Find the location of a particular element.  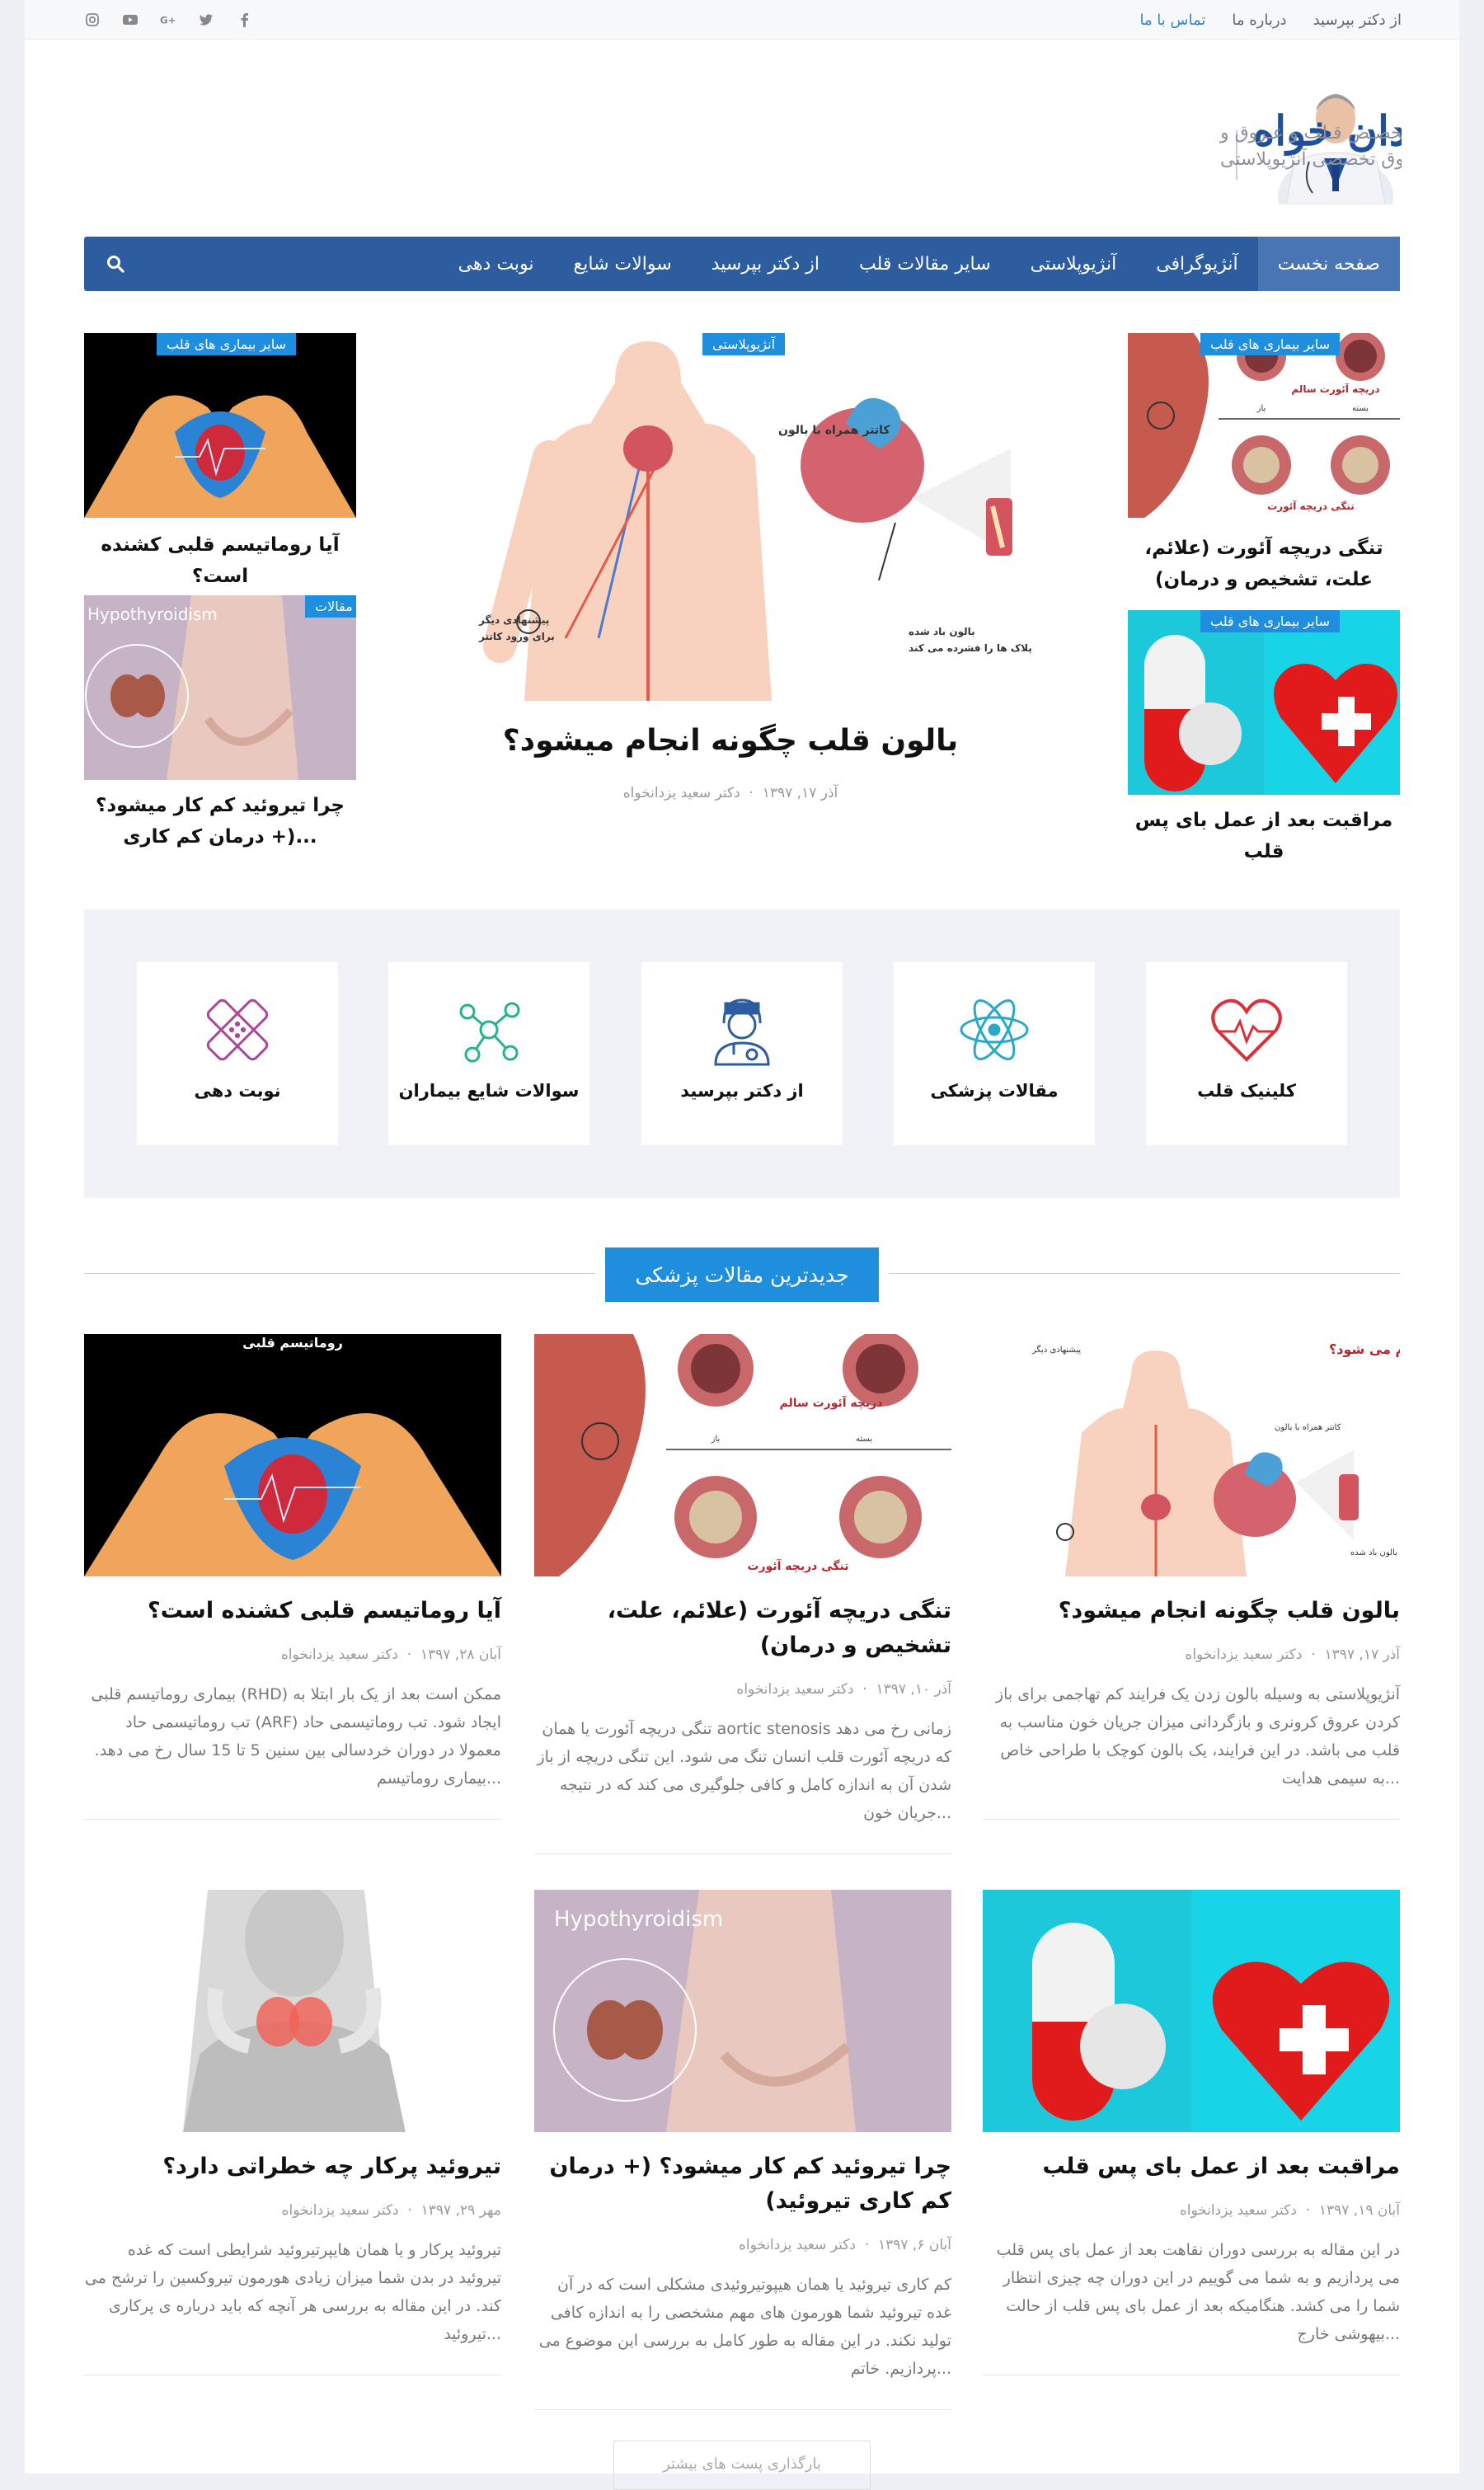

service-card-faq: سوالات شایع بیماران is located at coordinates (488, 1053).